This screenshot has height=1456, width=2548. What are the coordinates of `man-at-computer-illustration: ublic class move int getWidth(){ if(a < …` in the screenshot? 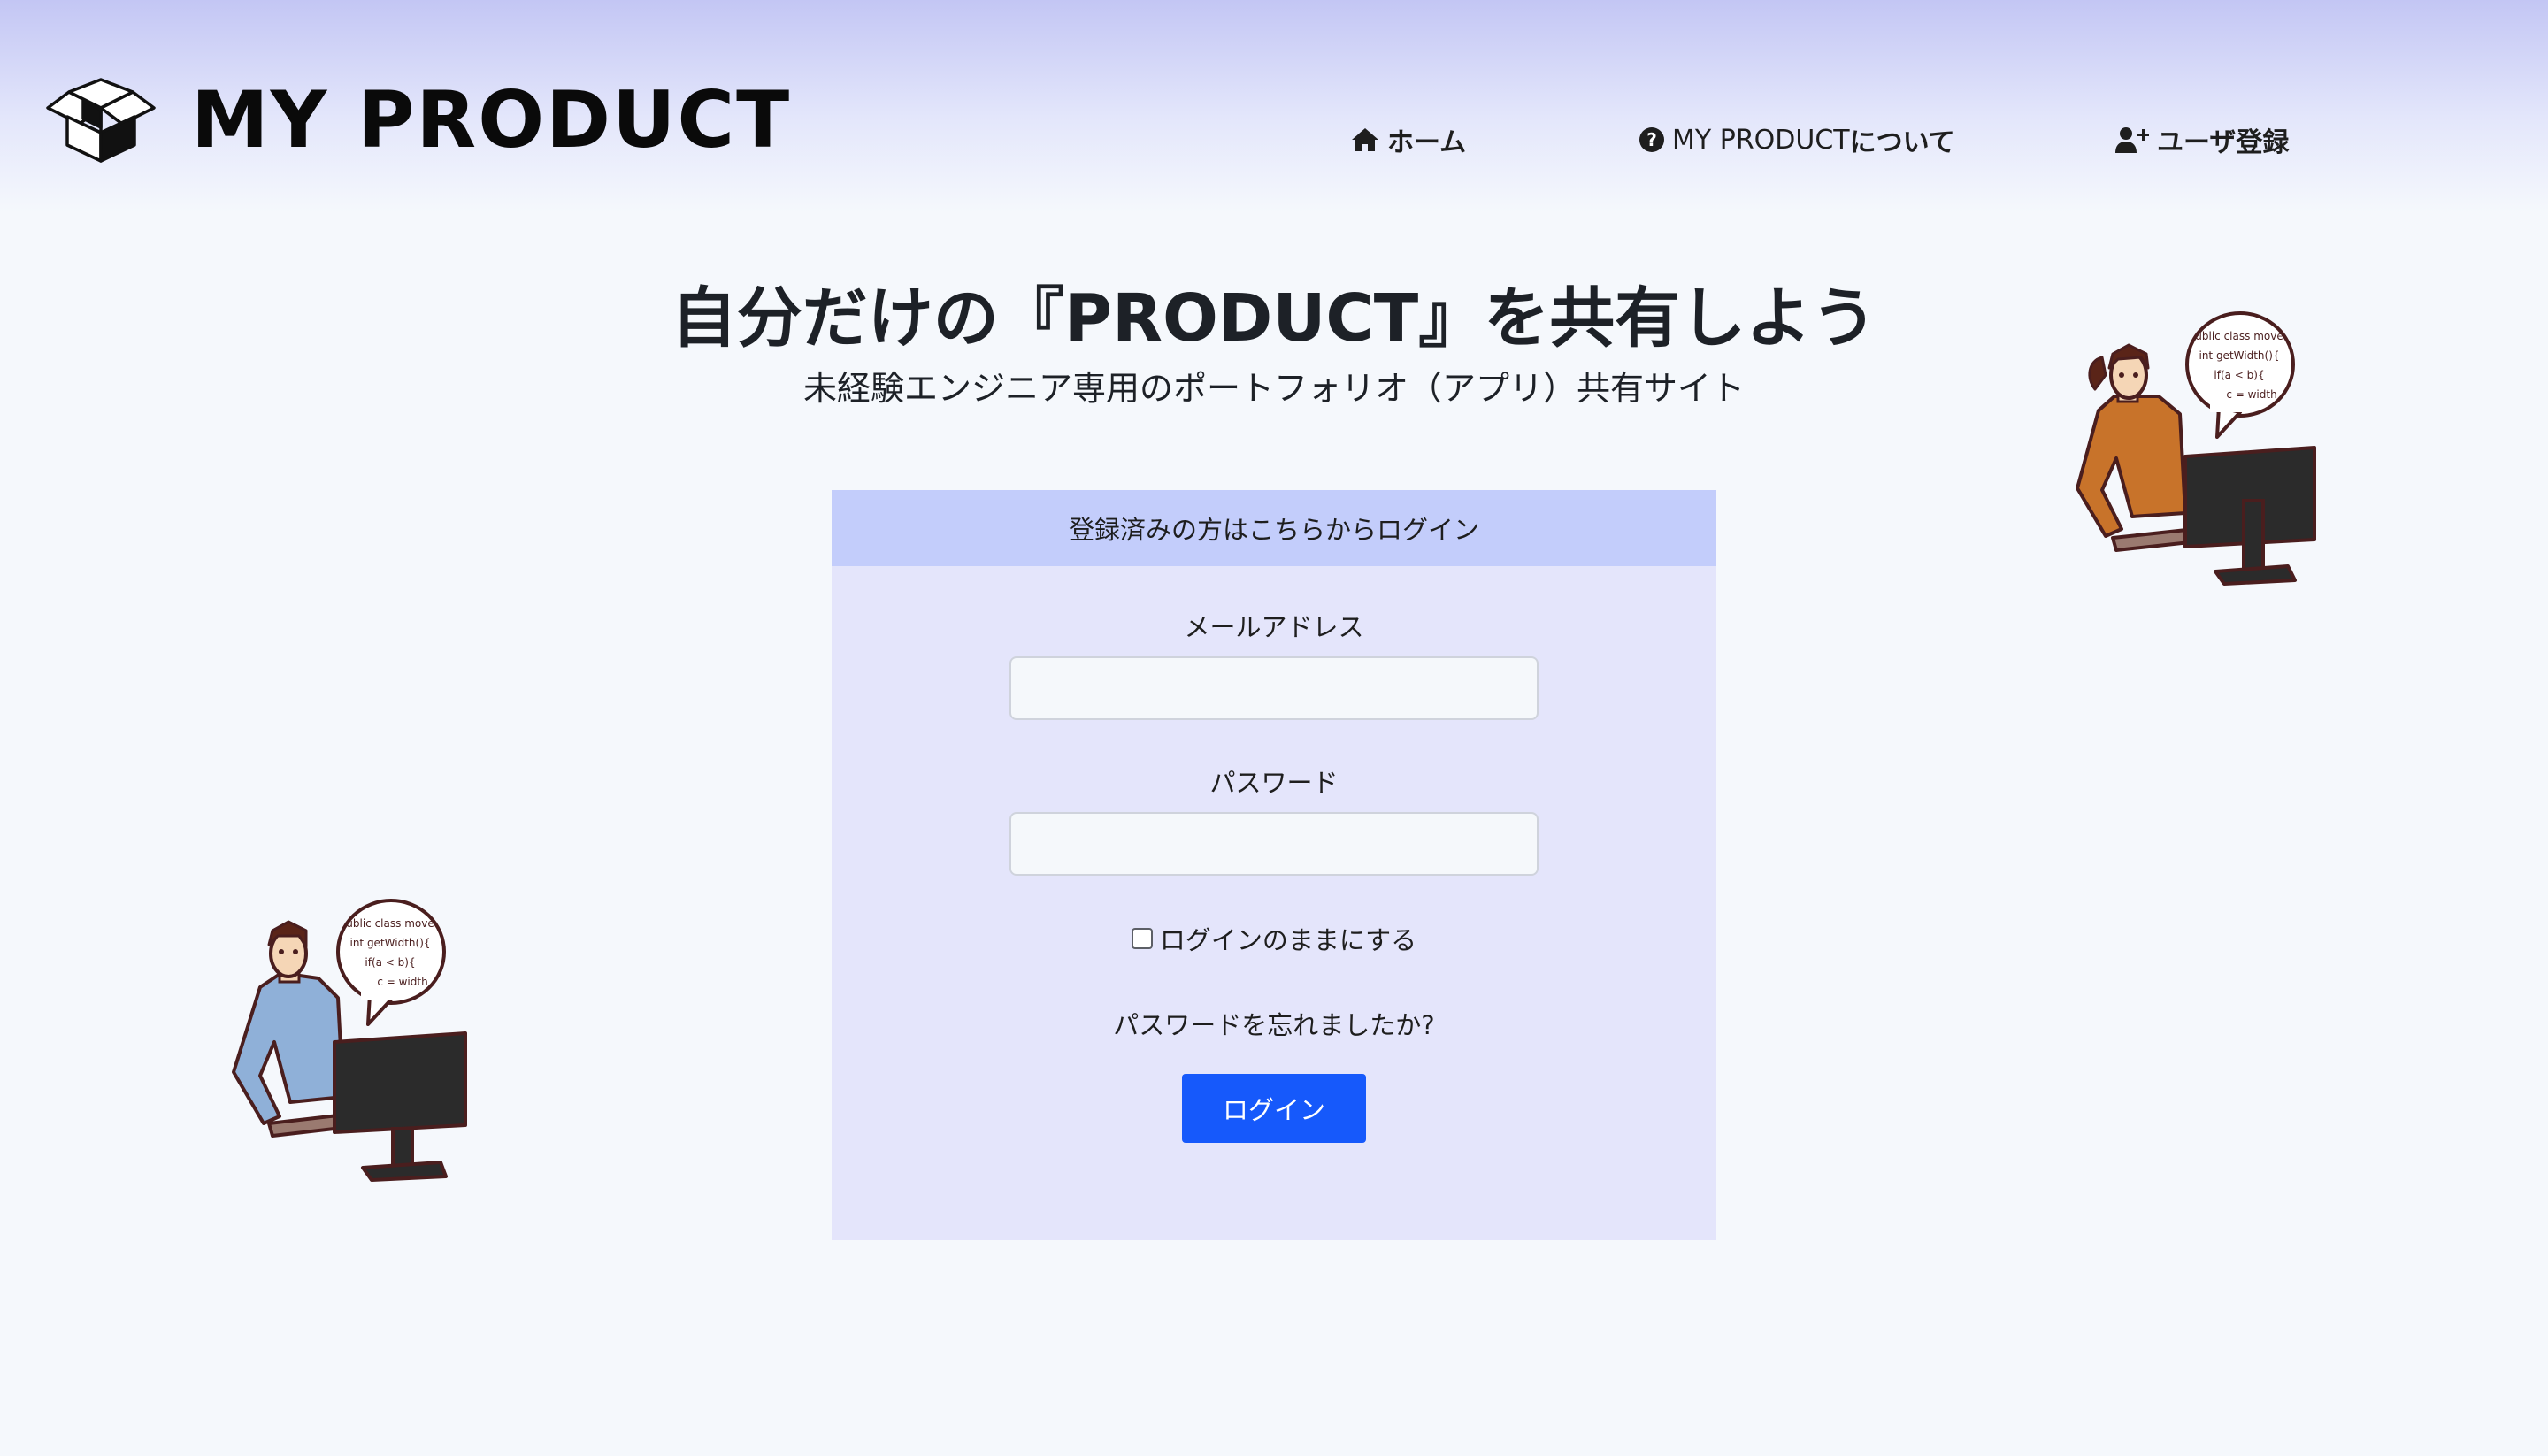 It's located at (349, 1040).